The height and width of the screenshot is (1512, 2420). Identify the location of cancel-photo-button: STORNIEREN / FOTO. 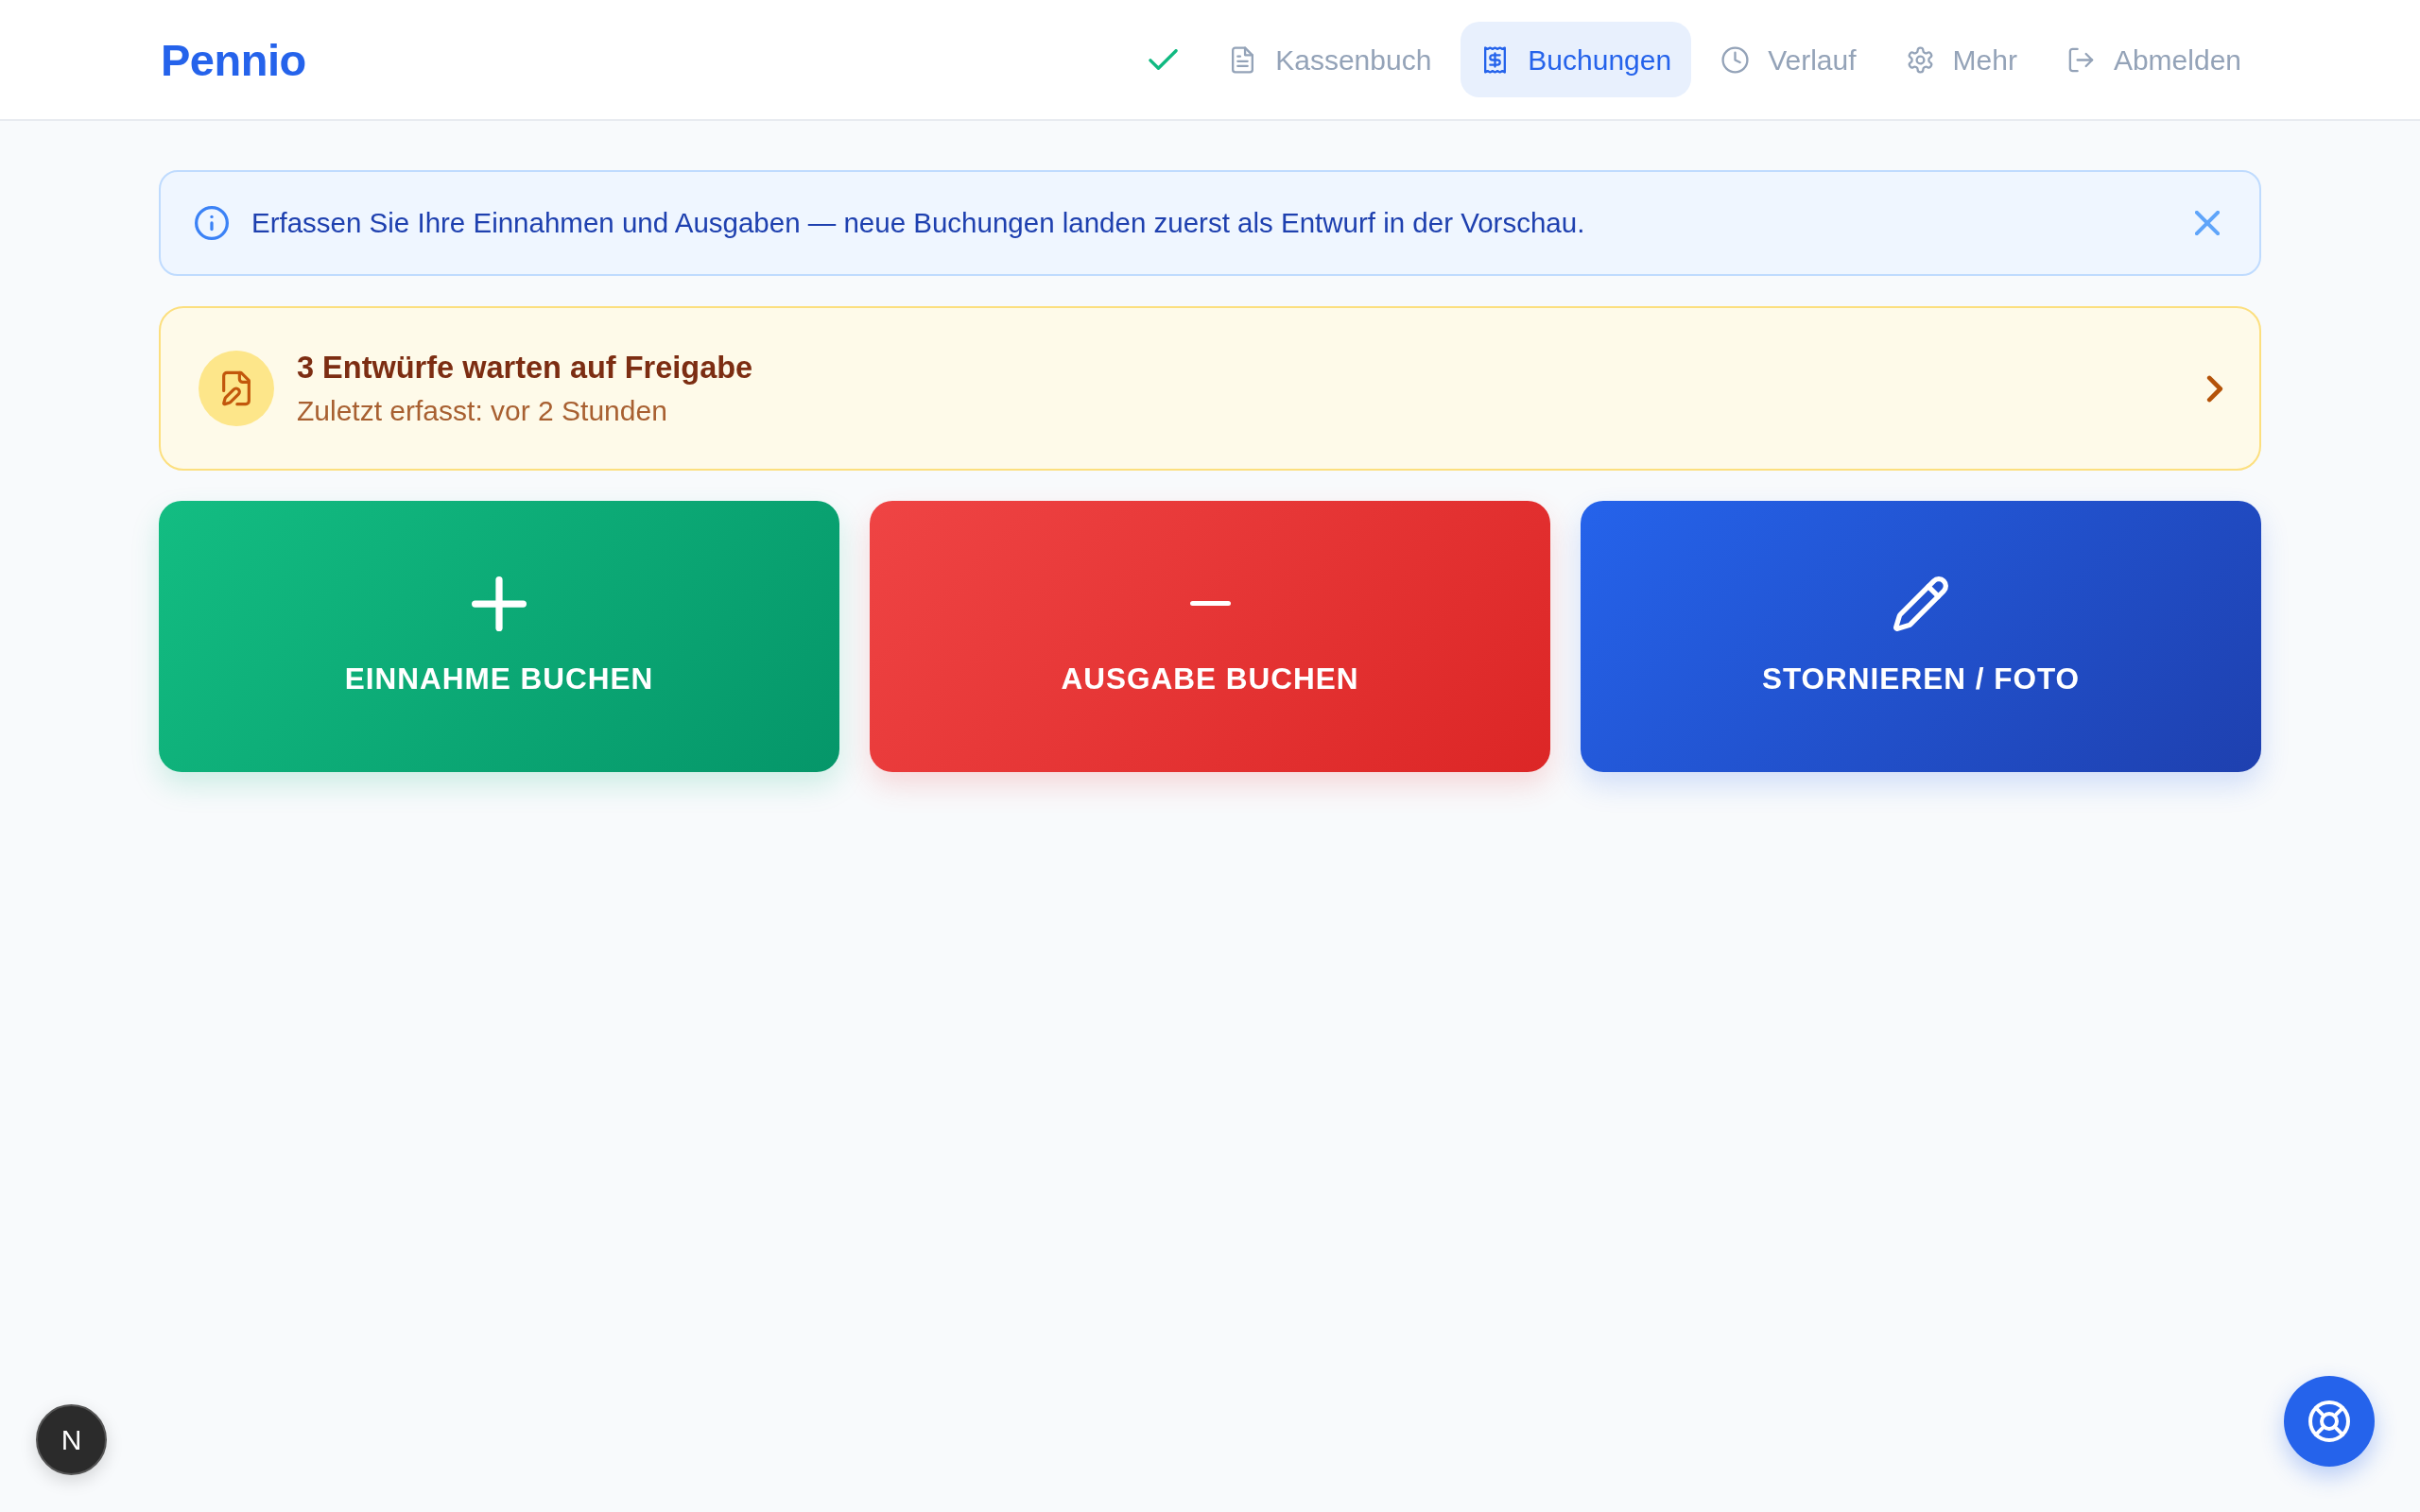
(1921, 636).